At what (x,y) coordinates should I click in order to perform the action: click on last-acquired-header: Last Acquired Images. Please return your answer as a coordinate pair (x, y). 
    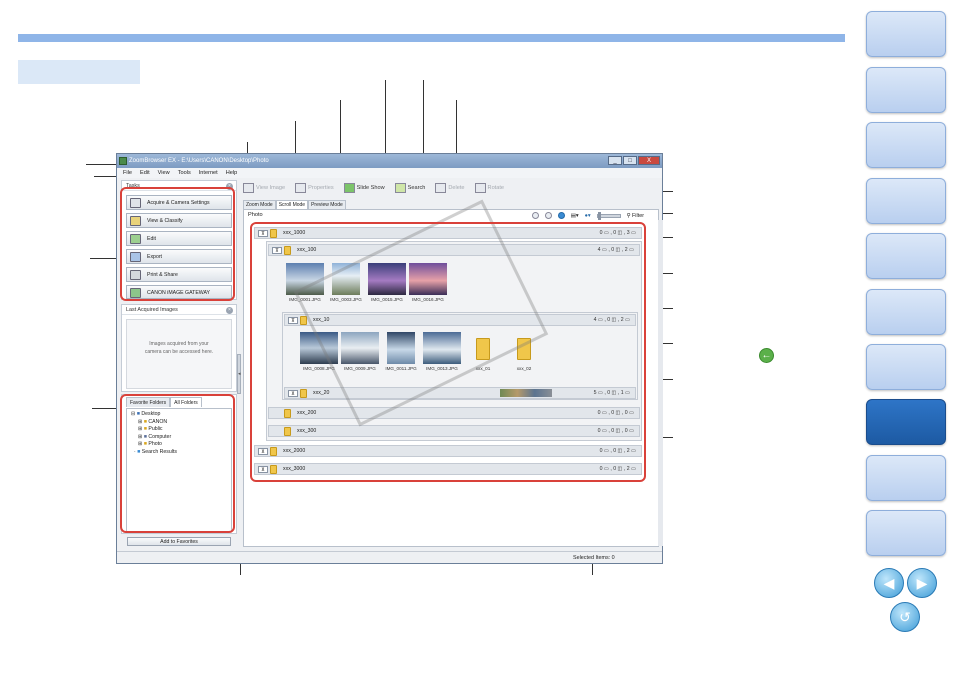
    Looking at the image, I should click on (179, 310).